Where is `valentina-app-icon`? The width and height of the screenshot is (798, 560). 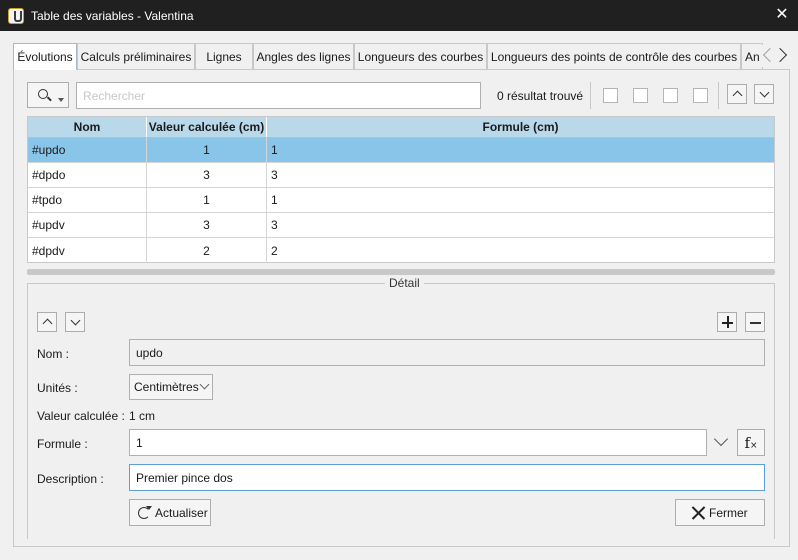
valentina-app-icon is located at coordinates (16, 15).